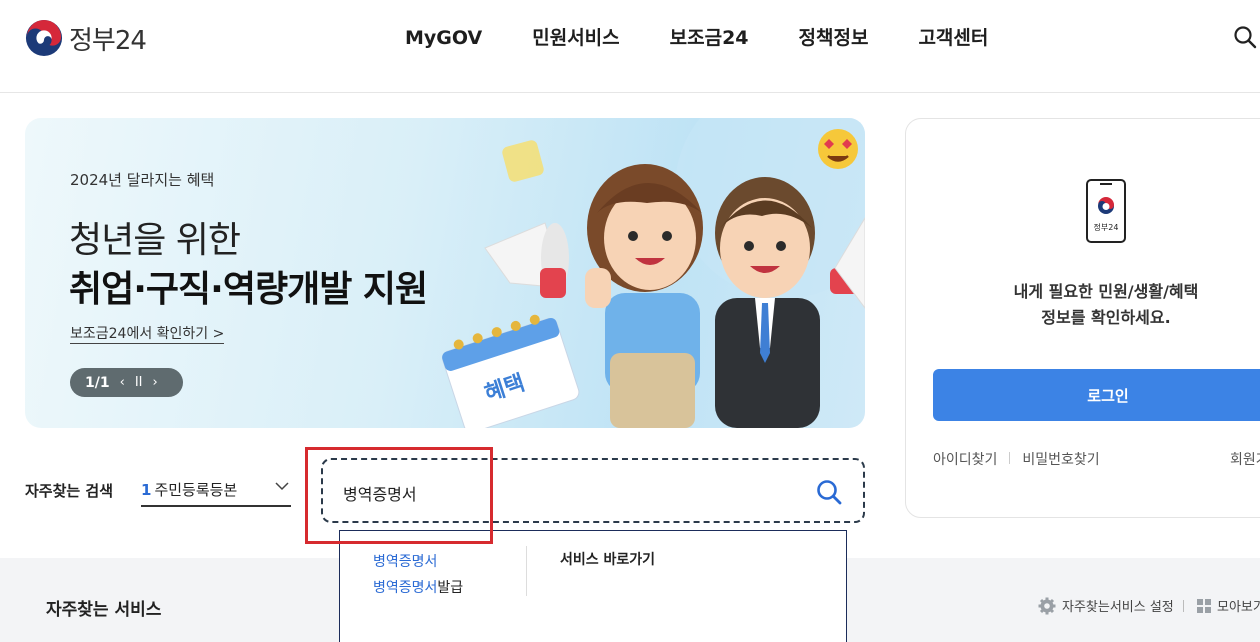 The height and width of the screenshot is (642, 1260). Describe the element at coordinates (1245, 459) in the screenshot. I see `join-link: 회원가` at that location.